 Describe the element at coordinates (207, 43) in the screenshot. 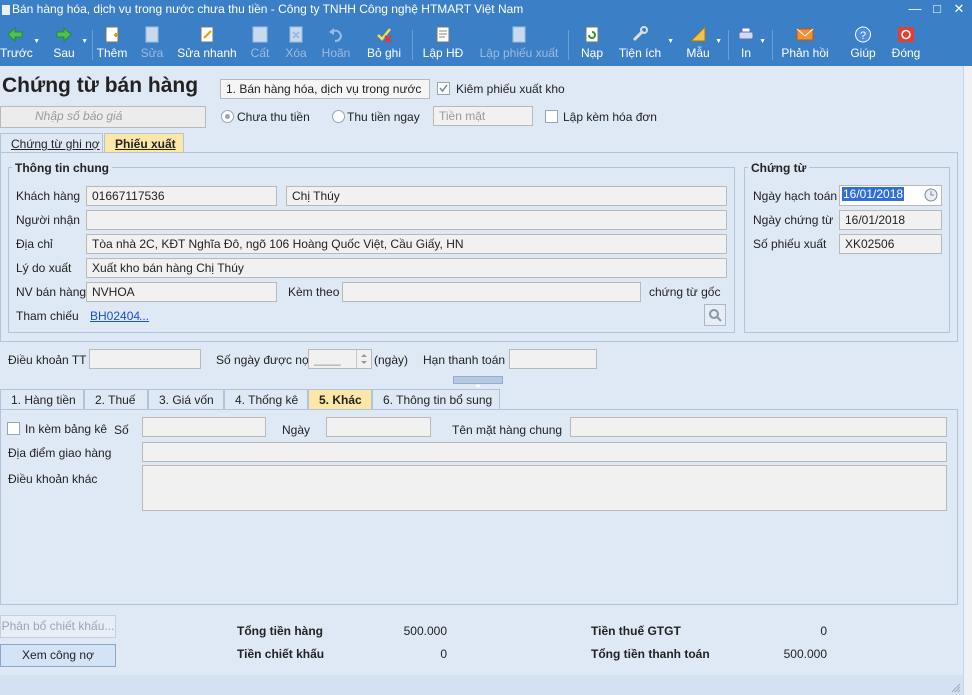

I see `quick-edit-button: Sửa nhanh` at that location.